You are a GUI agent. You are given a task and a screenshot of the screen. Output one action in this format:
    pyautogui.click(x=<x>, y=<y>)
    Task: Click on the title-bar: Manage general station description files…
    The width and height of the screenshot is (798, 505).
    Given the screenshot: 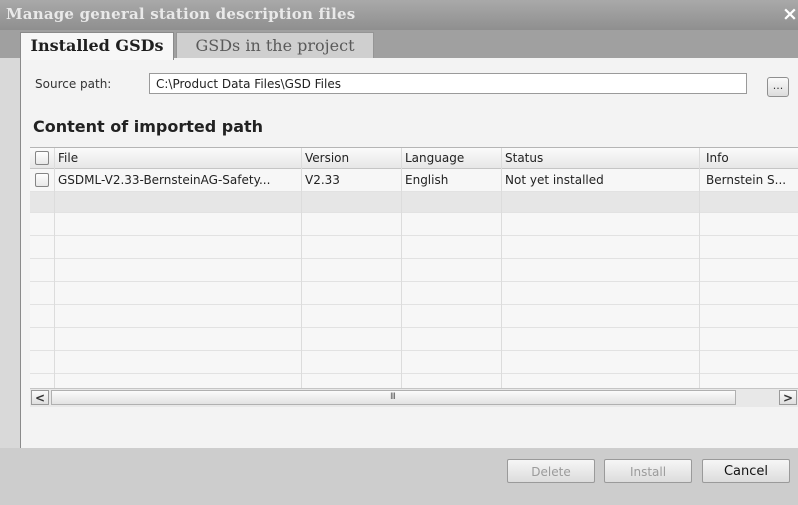 What is the action you would take?
    pyautogui.click(x=399, y=15)
    